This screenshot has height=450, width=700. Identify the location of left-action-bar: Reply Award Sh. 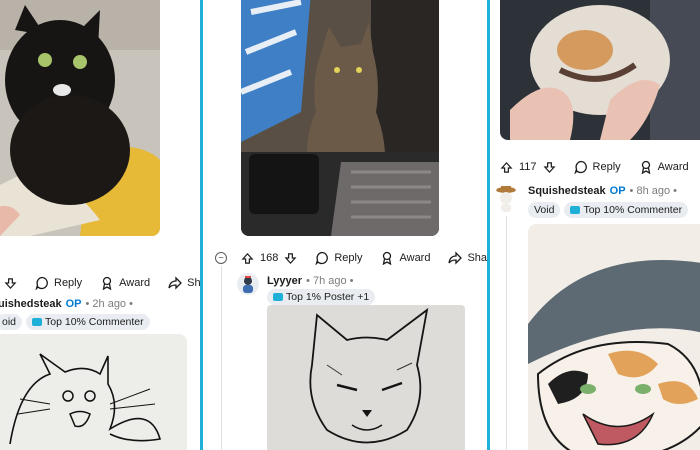
(102, 283).